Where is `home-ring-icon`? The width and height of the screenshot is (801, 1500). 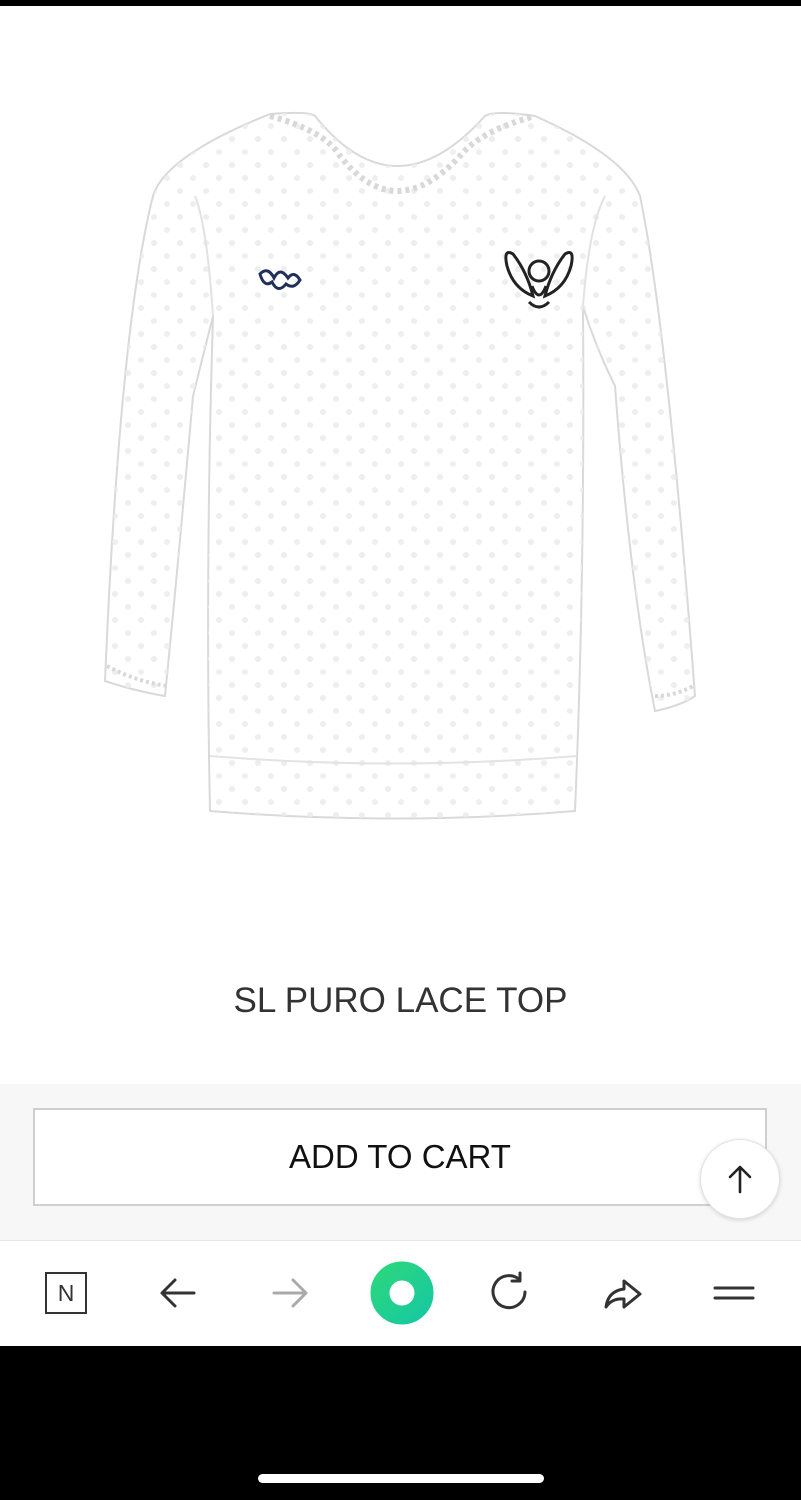
home-ring-icon is located at coordinates (402, 1293).